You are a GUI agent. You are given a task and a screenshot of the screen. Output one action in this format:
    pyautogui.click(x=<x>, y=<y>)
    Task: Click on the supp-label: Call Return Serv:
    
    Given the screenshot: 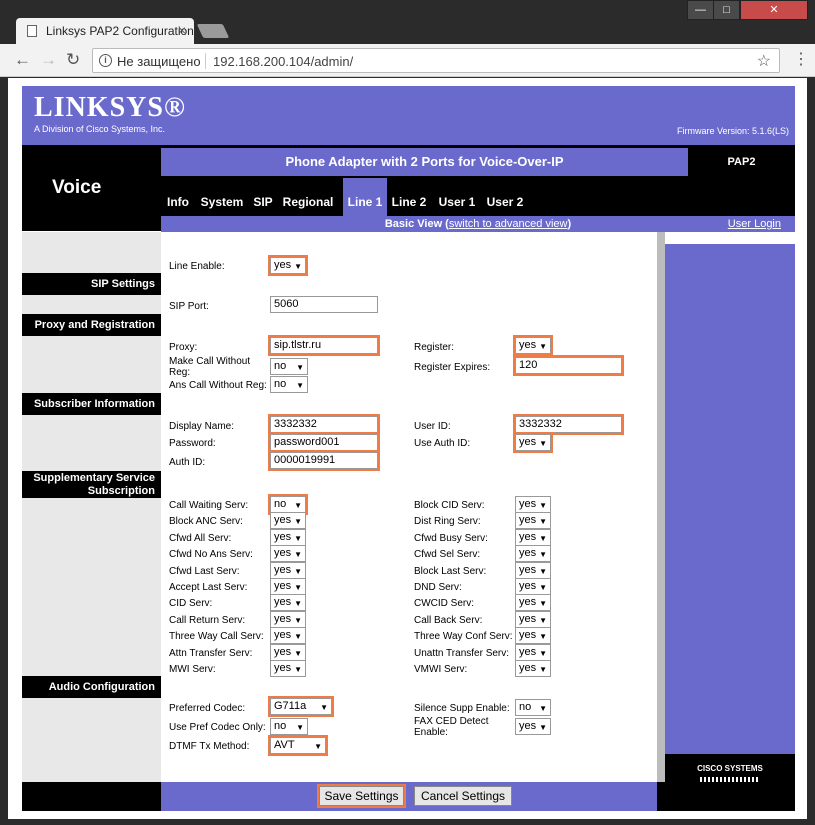 What is the action you would take?
    pyautogui.click(x=207, y=620)
    